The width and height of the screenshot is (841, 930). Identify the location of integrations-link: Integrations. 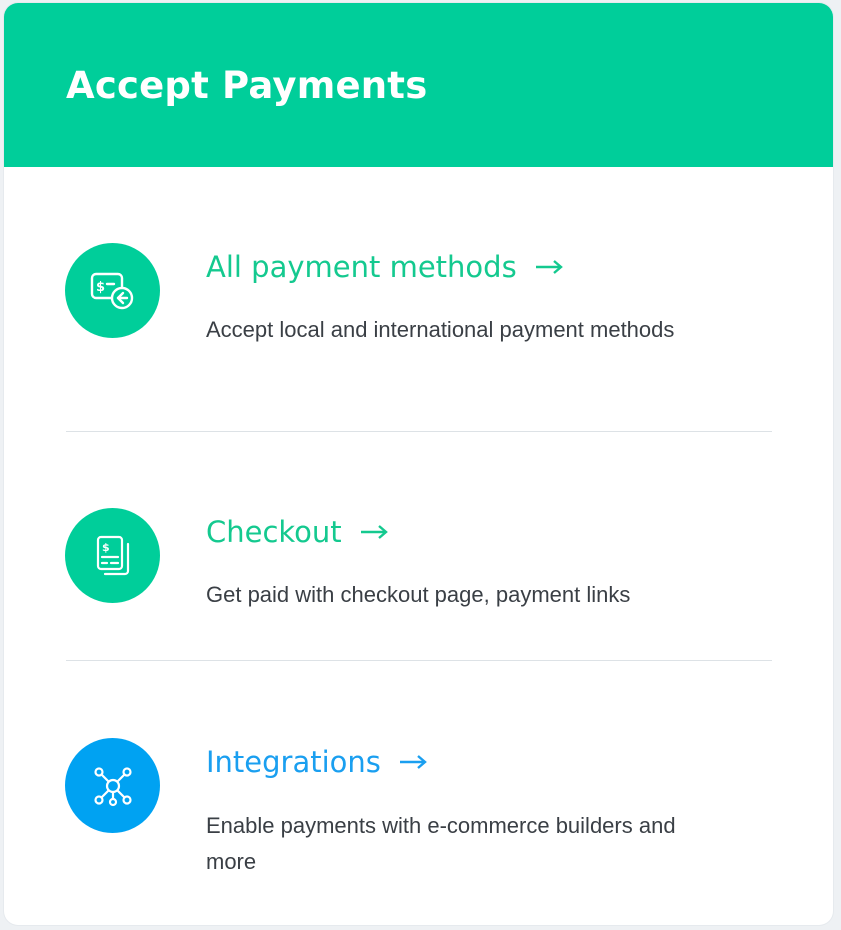
(316, 762).